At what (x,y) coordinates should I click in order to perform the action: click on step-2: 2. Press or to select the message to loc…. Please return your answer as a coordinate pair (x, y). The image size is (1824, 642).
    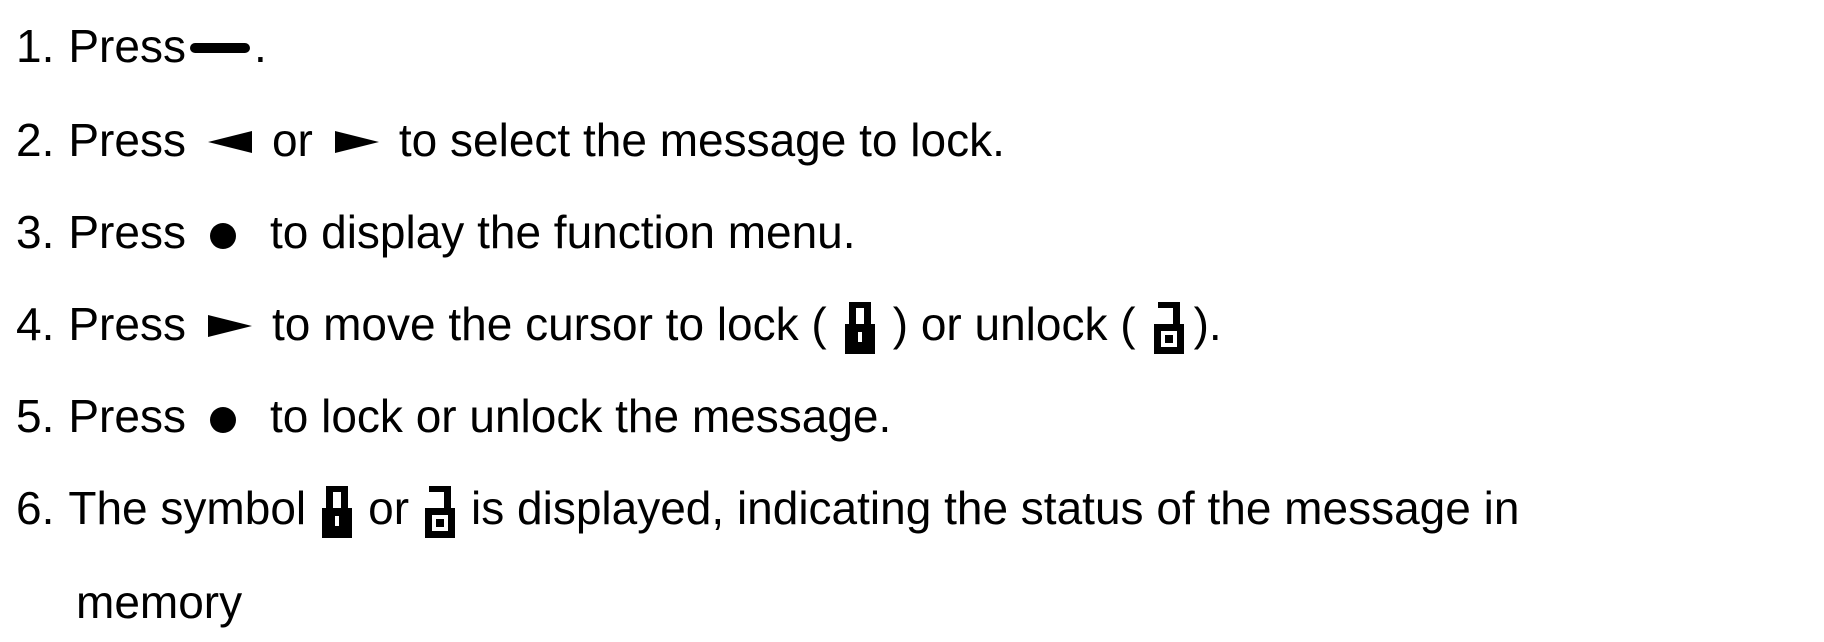
    Looking at the image, I should click on (510, 140).